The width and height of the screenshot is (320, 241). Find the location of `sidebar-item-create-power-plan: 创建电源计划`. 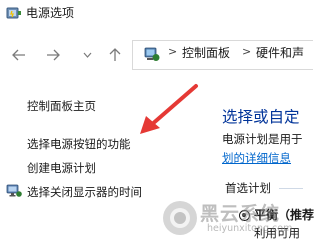

sidebar-item-create-power-plan: 创建电源计划 is located at coordinates (61, 168).